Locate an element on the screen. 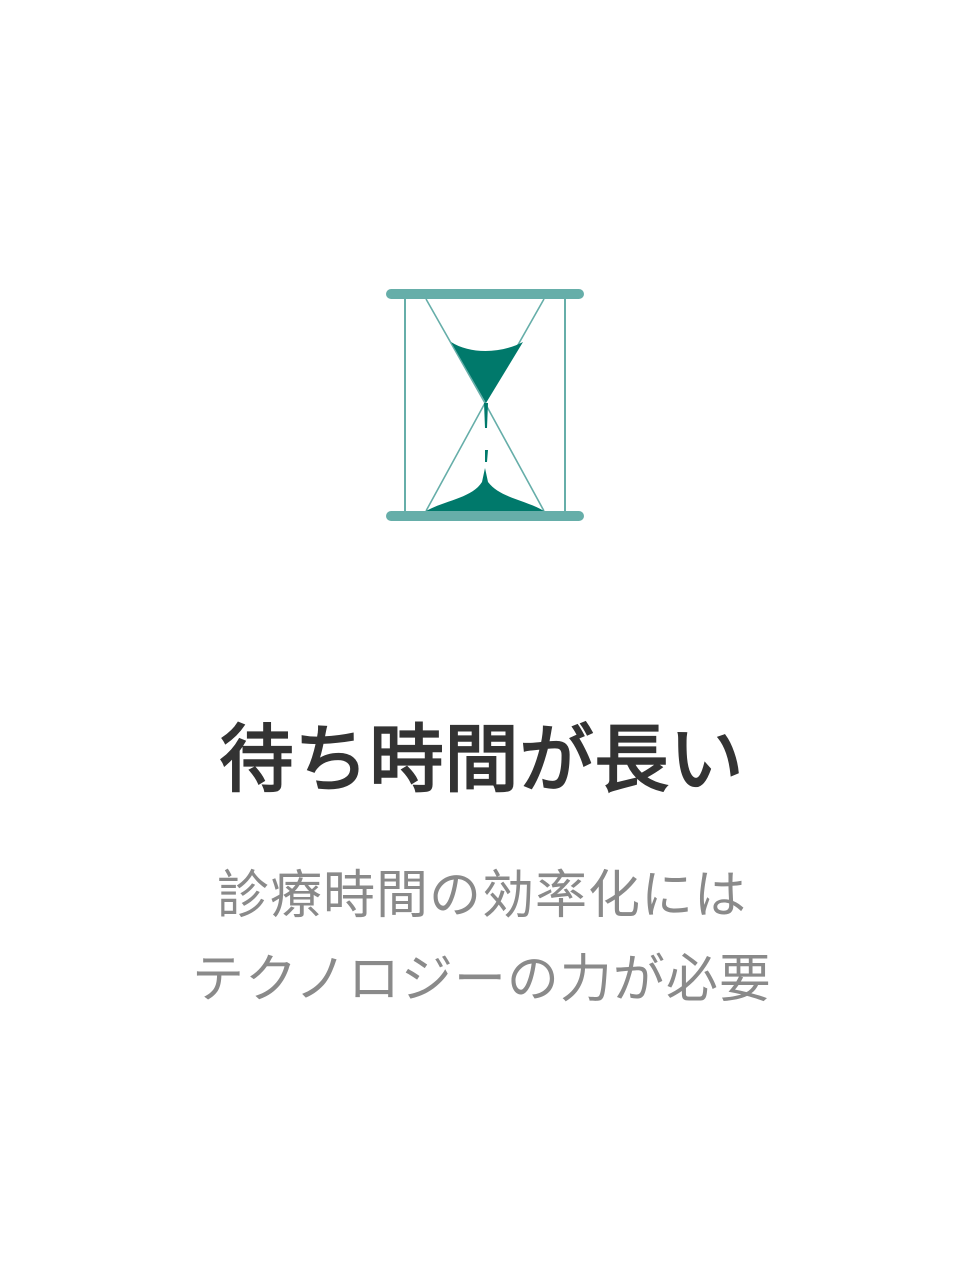 The width and height of the screenshot is (964, 1280). hourglass-falling-sand-drop is located at coordinates (486, 456).